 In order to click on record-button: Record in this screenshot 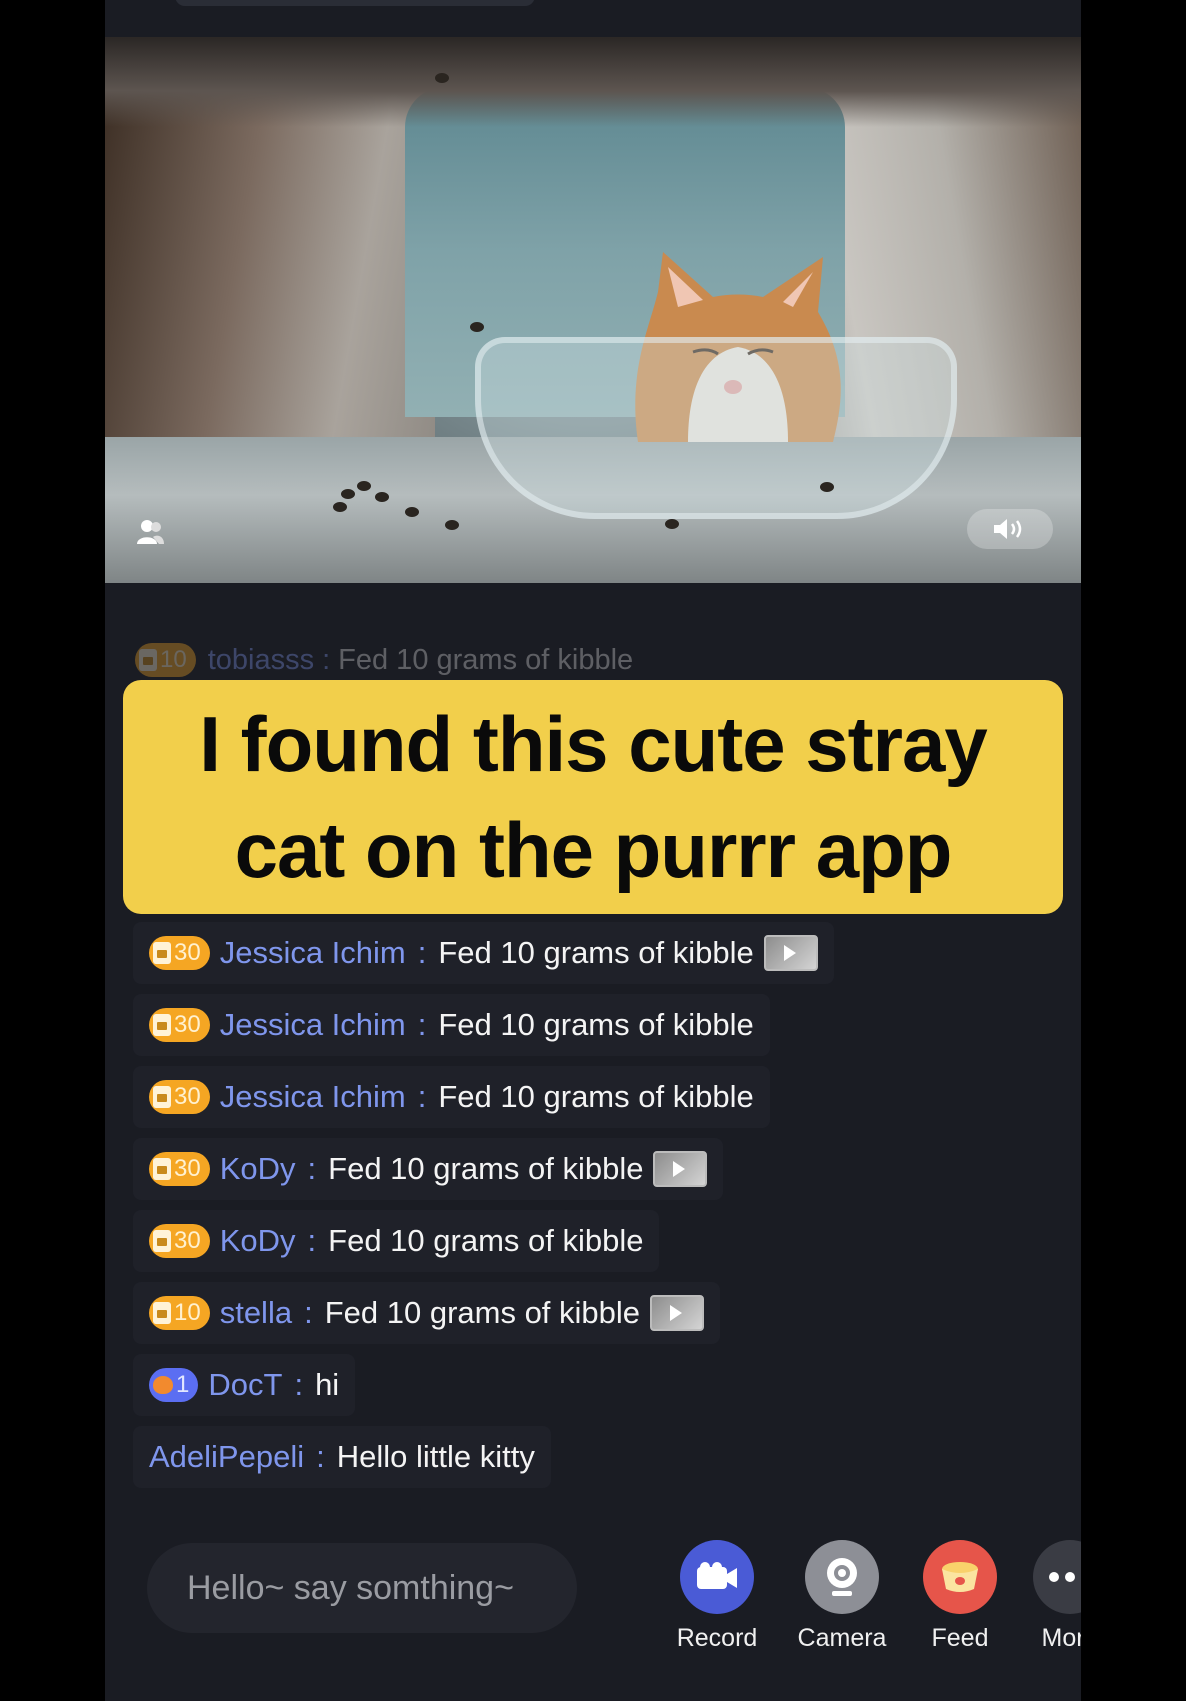, I will do `click(717, 1596)`.